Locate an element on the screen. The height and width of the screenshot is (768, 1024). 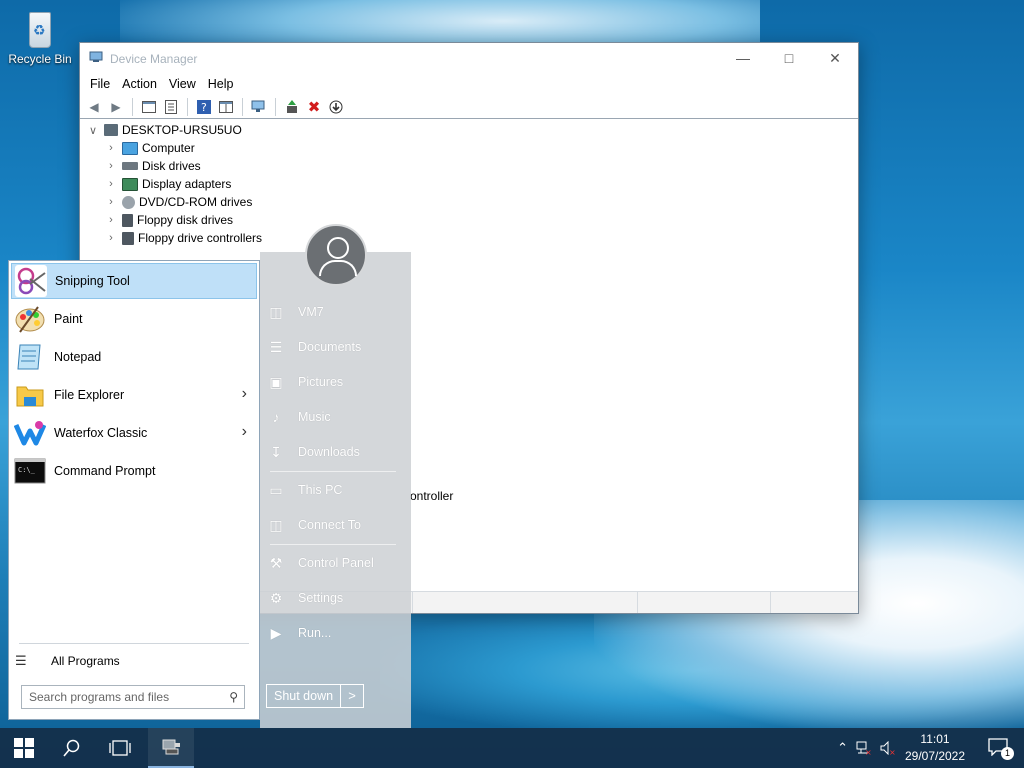
paint-palette-icon is located at coordinates (30, 319).